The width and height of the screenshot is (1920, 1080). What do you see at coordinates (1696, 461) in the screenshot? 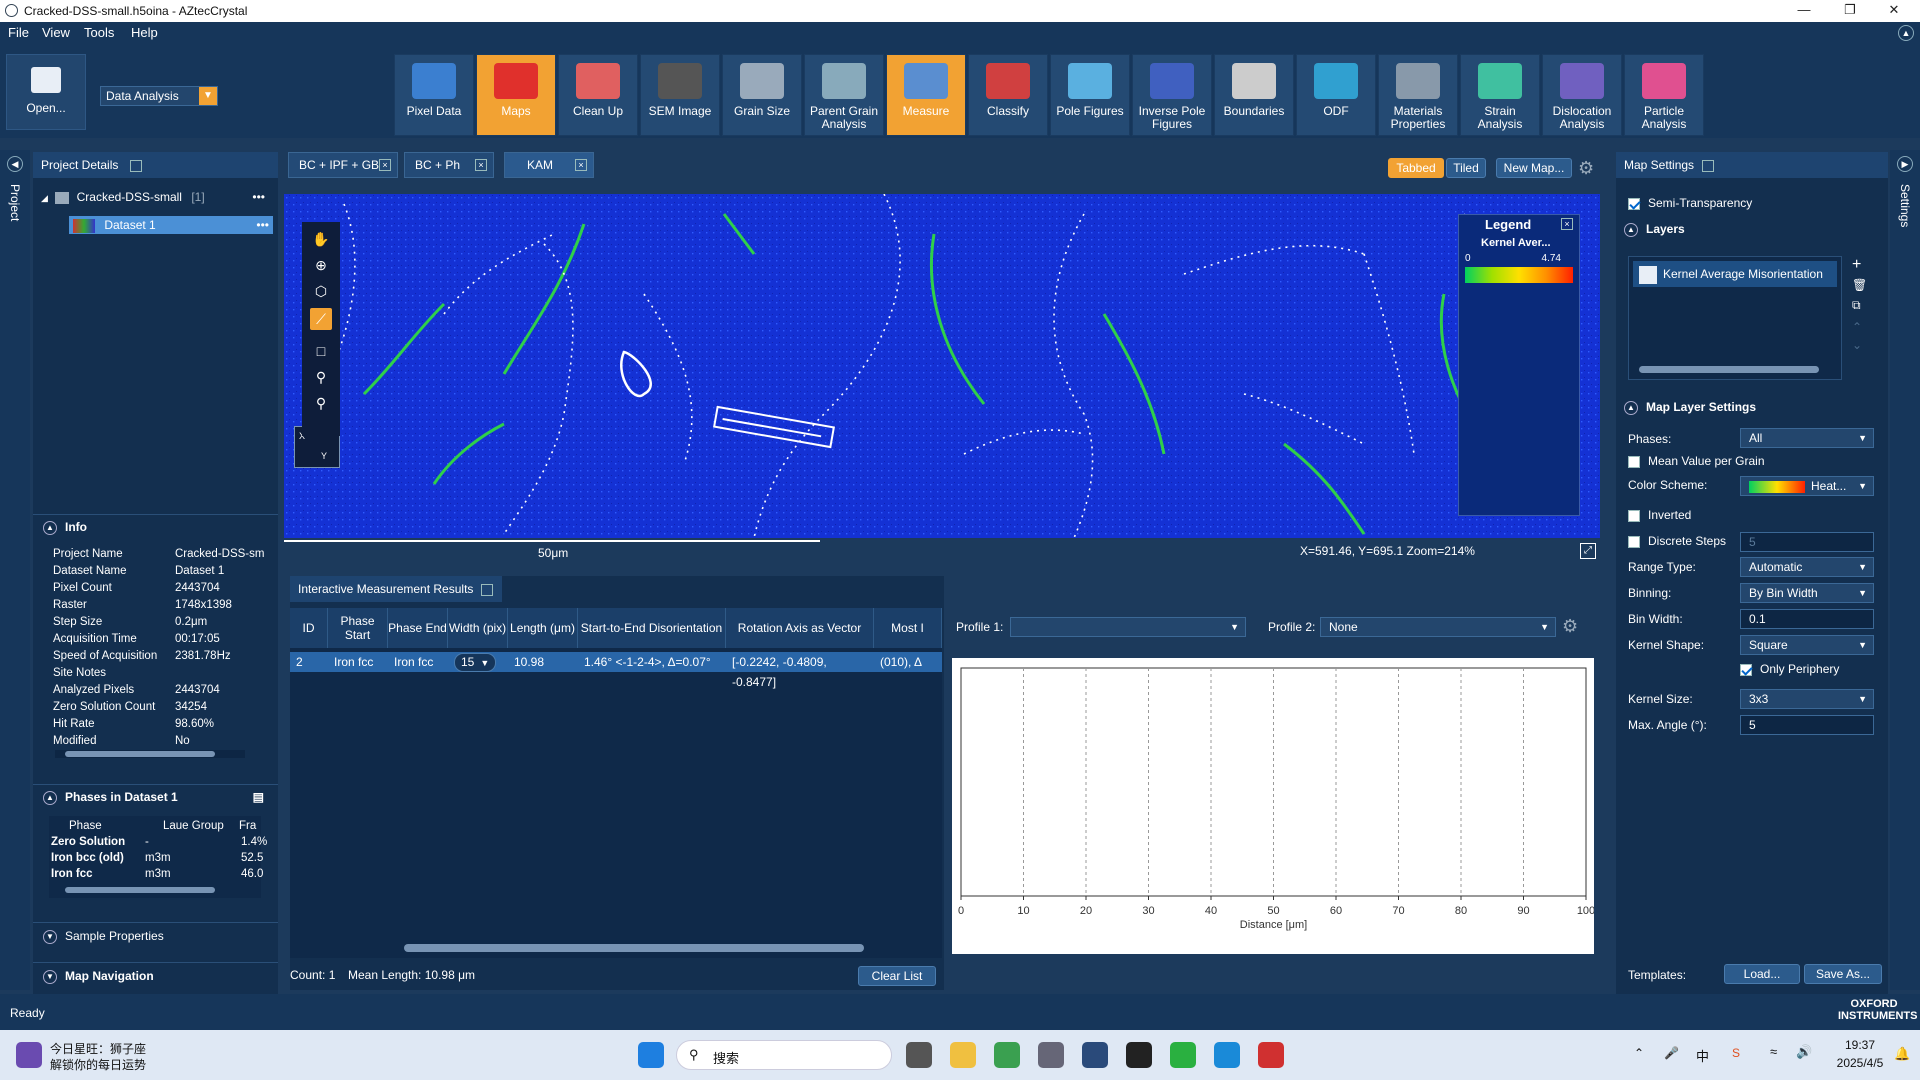
I see `mean-grain-option: Mean Value per Grain` at bounding box center [1696, 461].